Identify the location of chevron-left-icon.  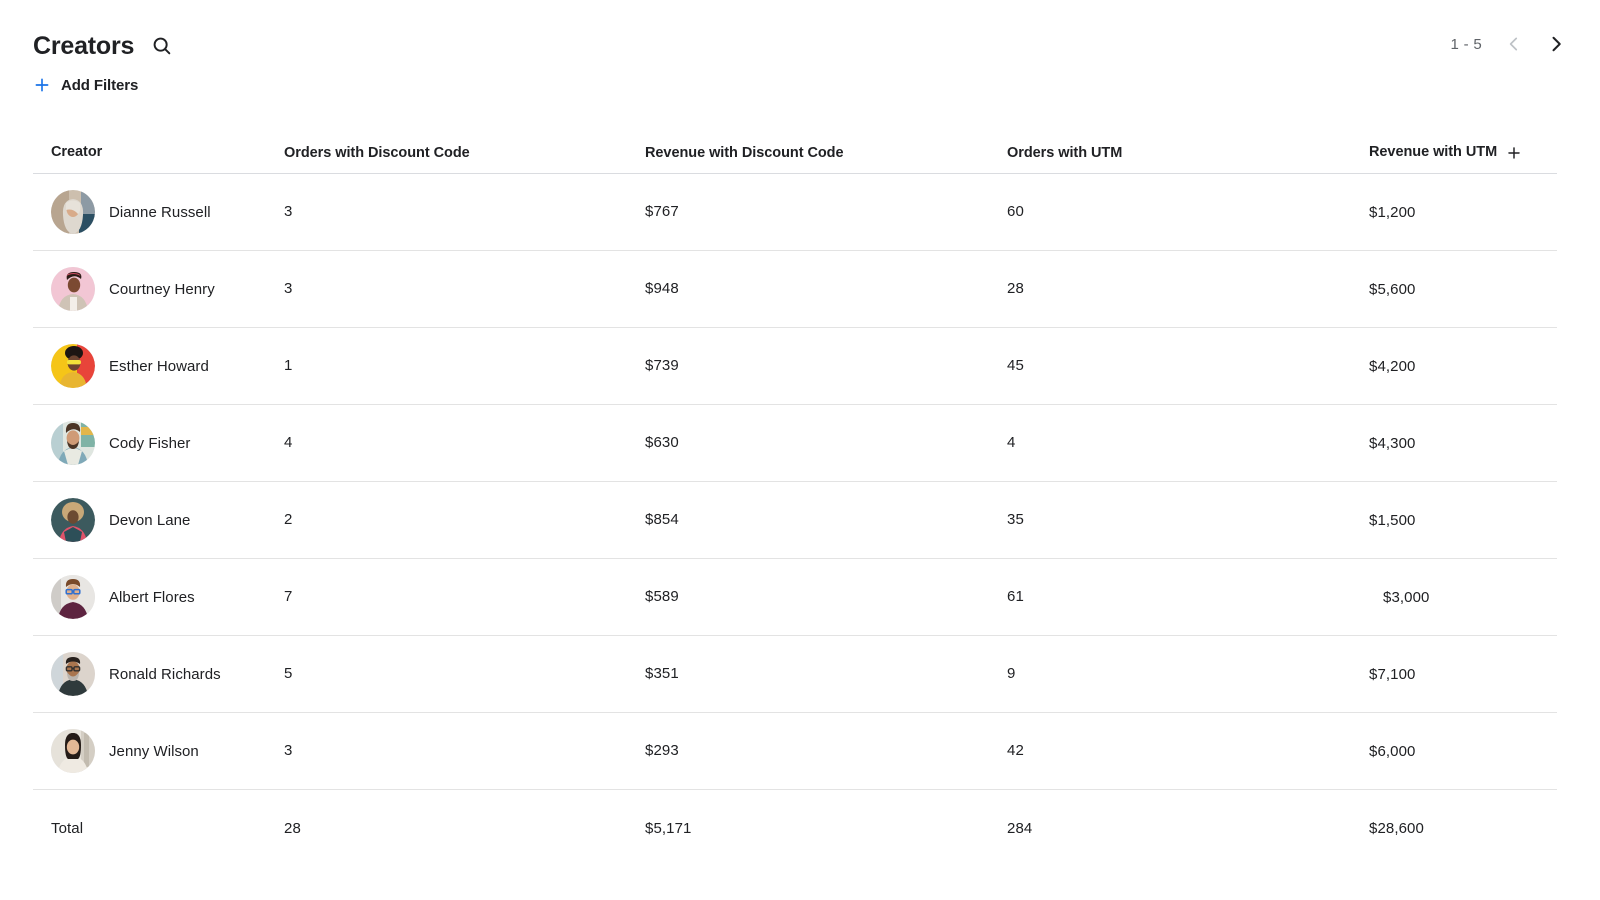
(1514, 44).